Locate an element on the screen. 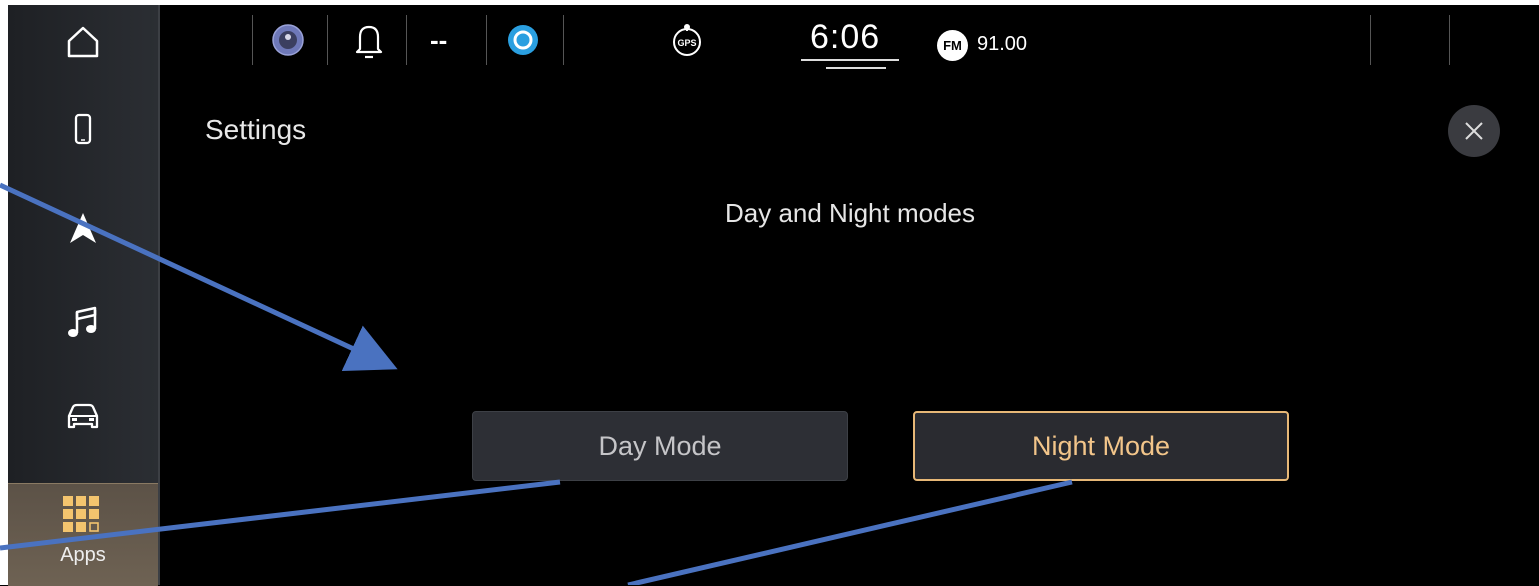 This screenshot has width=1539, height=586. phone-button is located at coordinates (83, 130).